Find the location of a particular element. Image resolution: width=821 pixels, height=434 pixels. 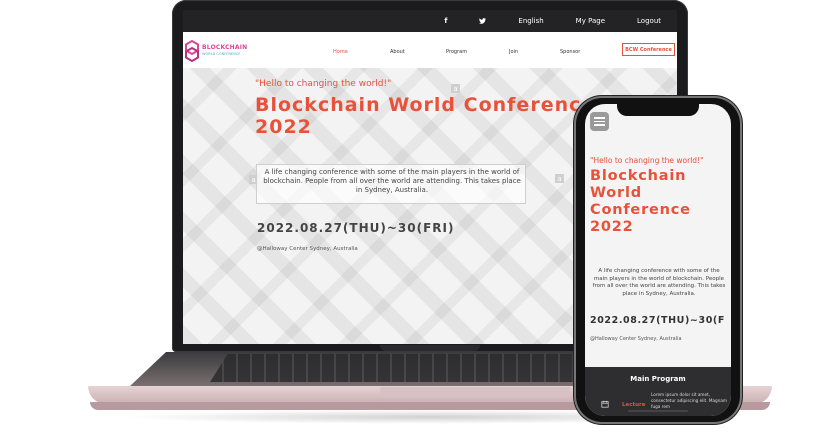

home-indicator is located at coordinates (658, 411).